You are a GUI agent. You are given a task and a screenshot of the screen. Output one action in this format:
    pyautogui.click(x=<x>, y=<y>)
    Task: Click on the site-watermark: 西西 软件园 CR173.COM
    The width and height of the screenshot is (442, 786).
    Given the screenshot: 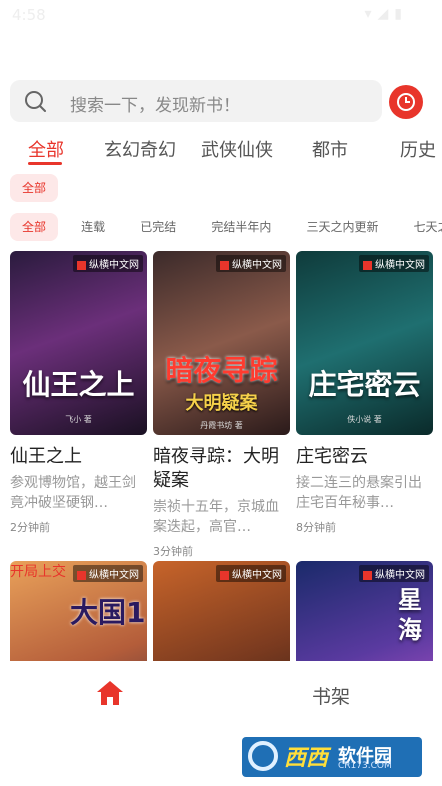 What is the action you would take?
    pyautogui.click(x=332, y=757)
    